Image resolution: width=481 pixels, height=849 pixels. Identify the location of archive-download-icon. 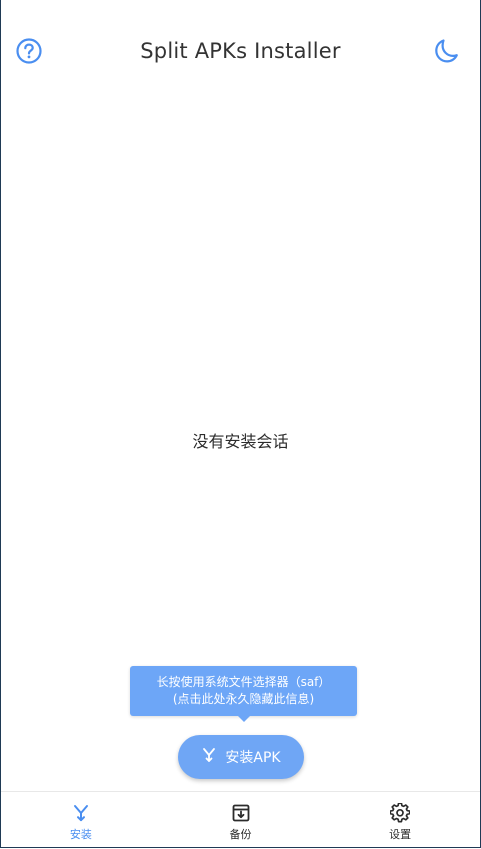
(241, 813).